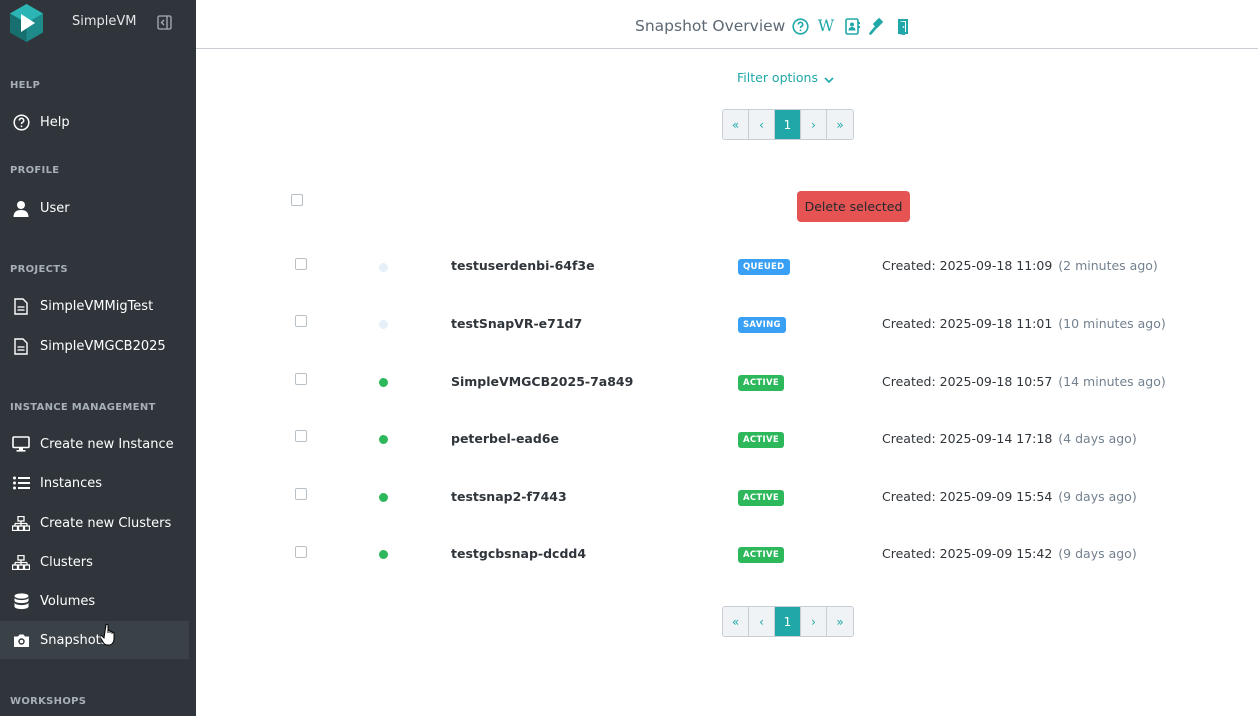 This screenshot has height=716, width=1258. I want to click on sidebar-item-label: Instances, so click(71, 483).